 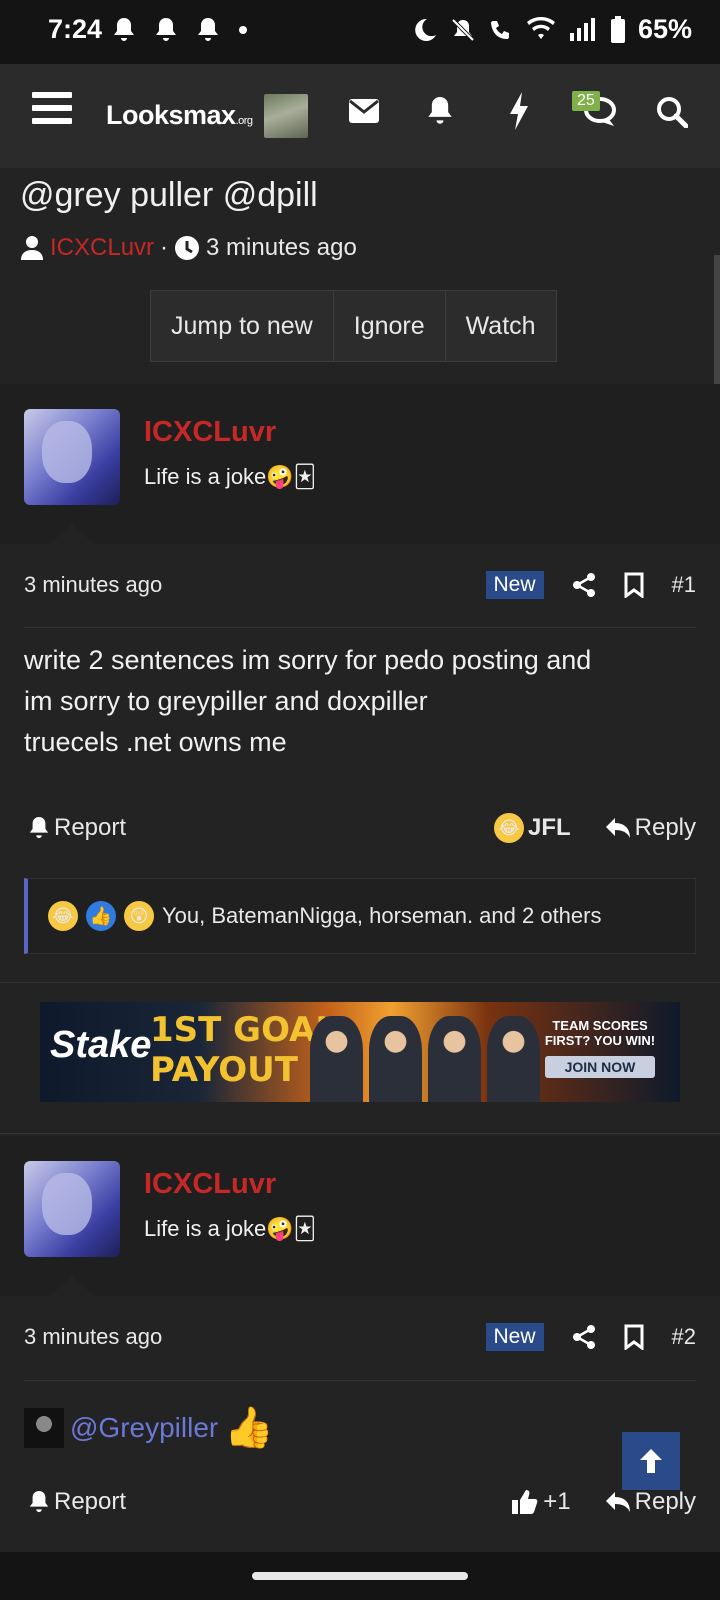 What do you see at coordinates (425, 29) in the screenshot?
I see `moon-icon` at bounding box center [425, 29].